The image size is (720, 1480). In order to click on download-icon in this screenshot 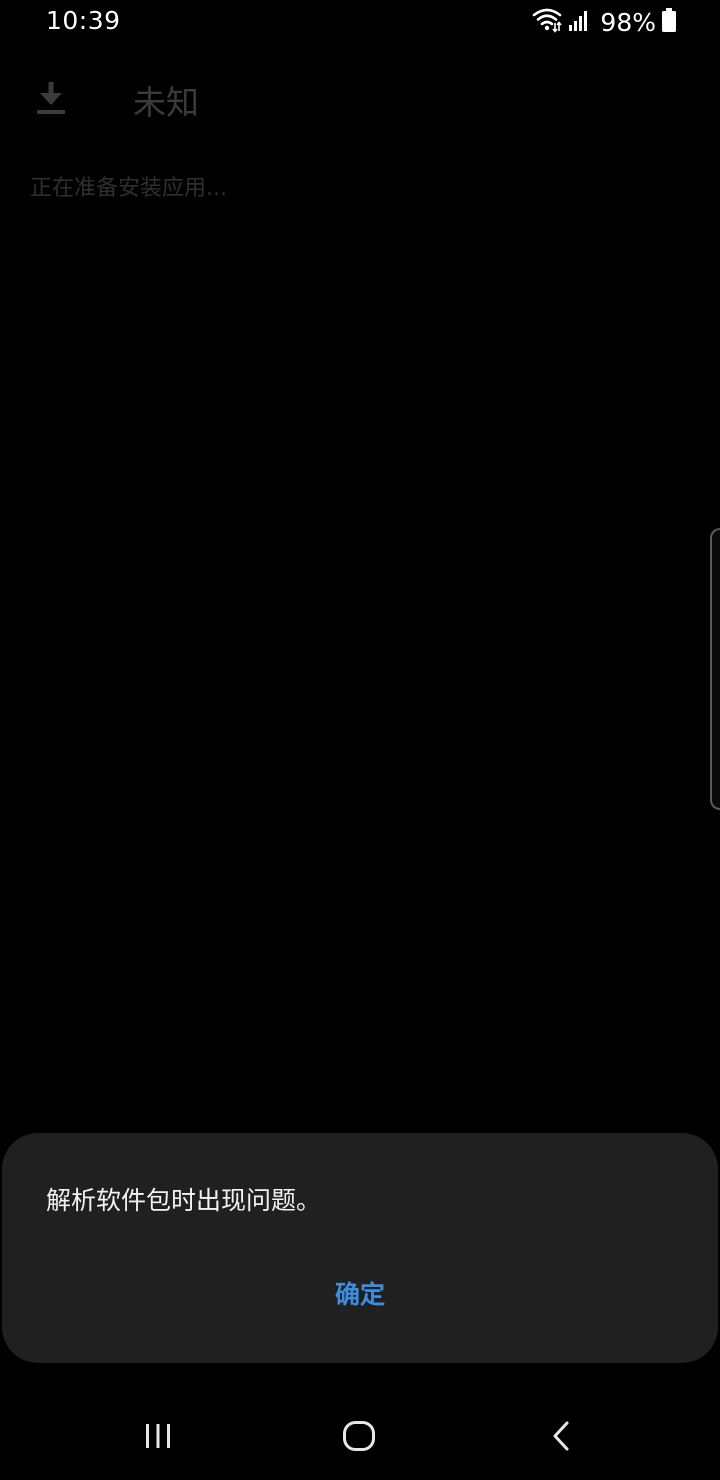, I will do `click(51, 98)`.